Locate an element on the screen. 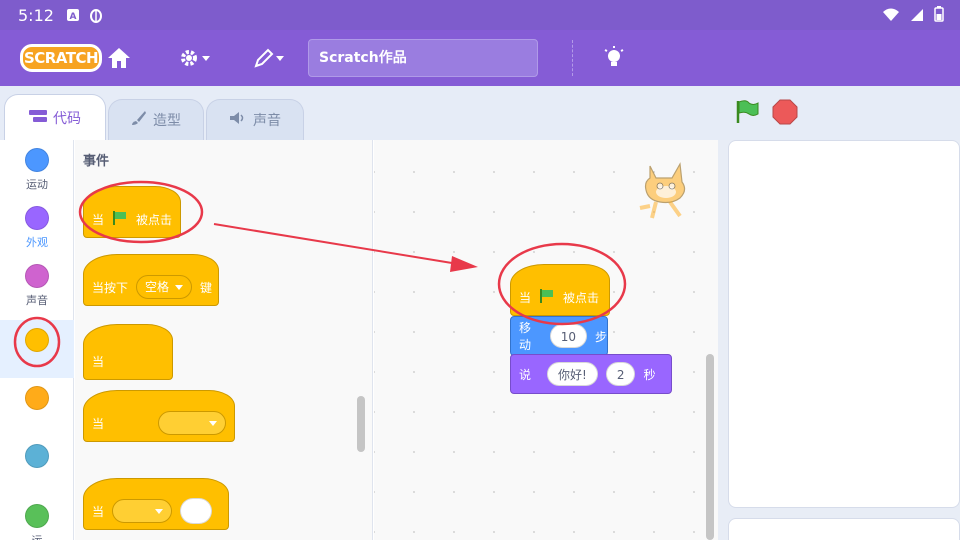  key-dropdown-value: 空格 is located at coordinates (157, 287).